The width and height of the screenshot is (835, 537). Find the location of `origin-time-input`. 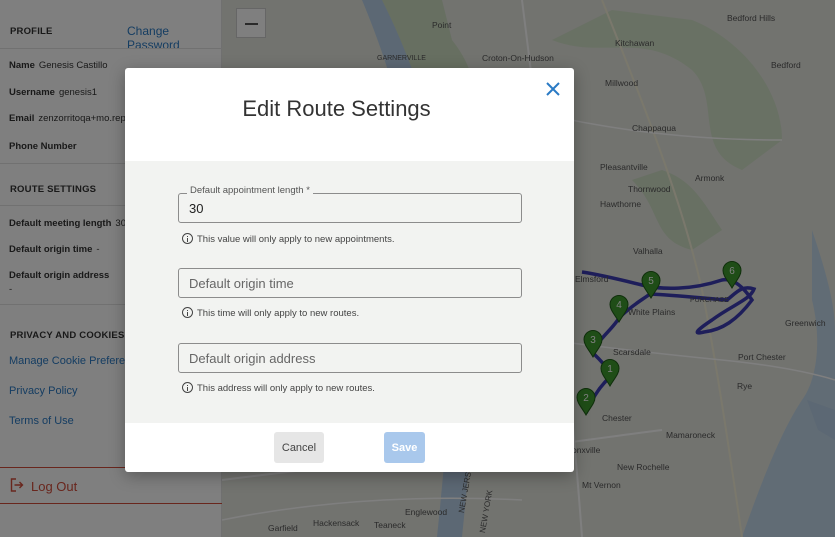

origin-time-input is located at coordinates (350, 283).